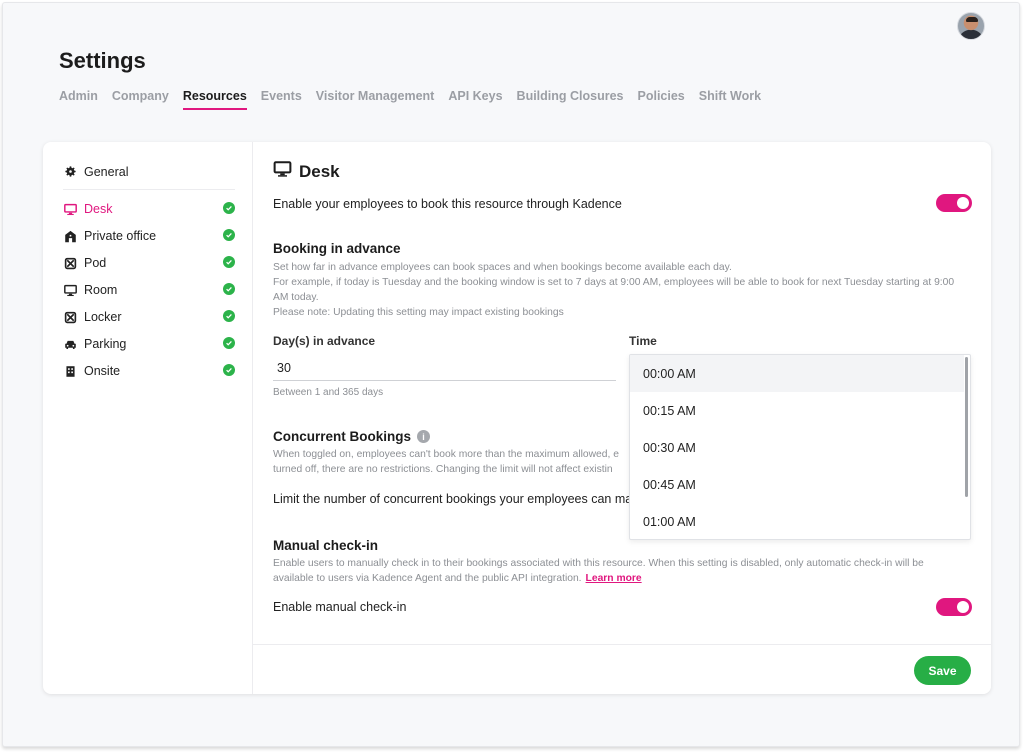 This screenshot has height=753, width=1024. What do you see at coordinates (730, 99) in the screenshot?
I see `tab-shift-work: Shift Work` at bounding box center [730, 99].